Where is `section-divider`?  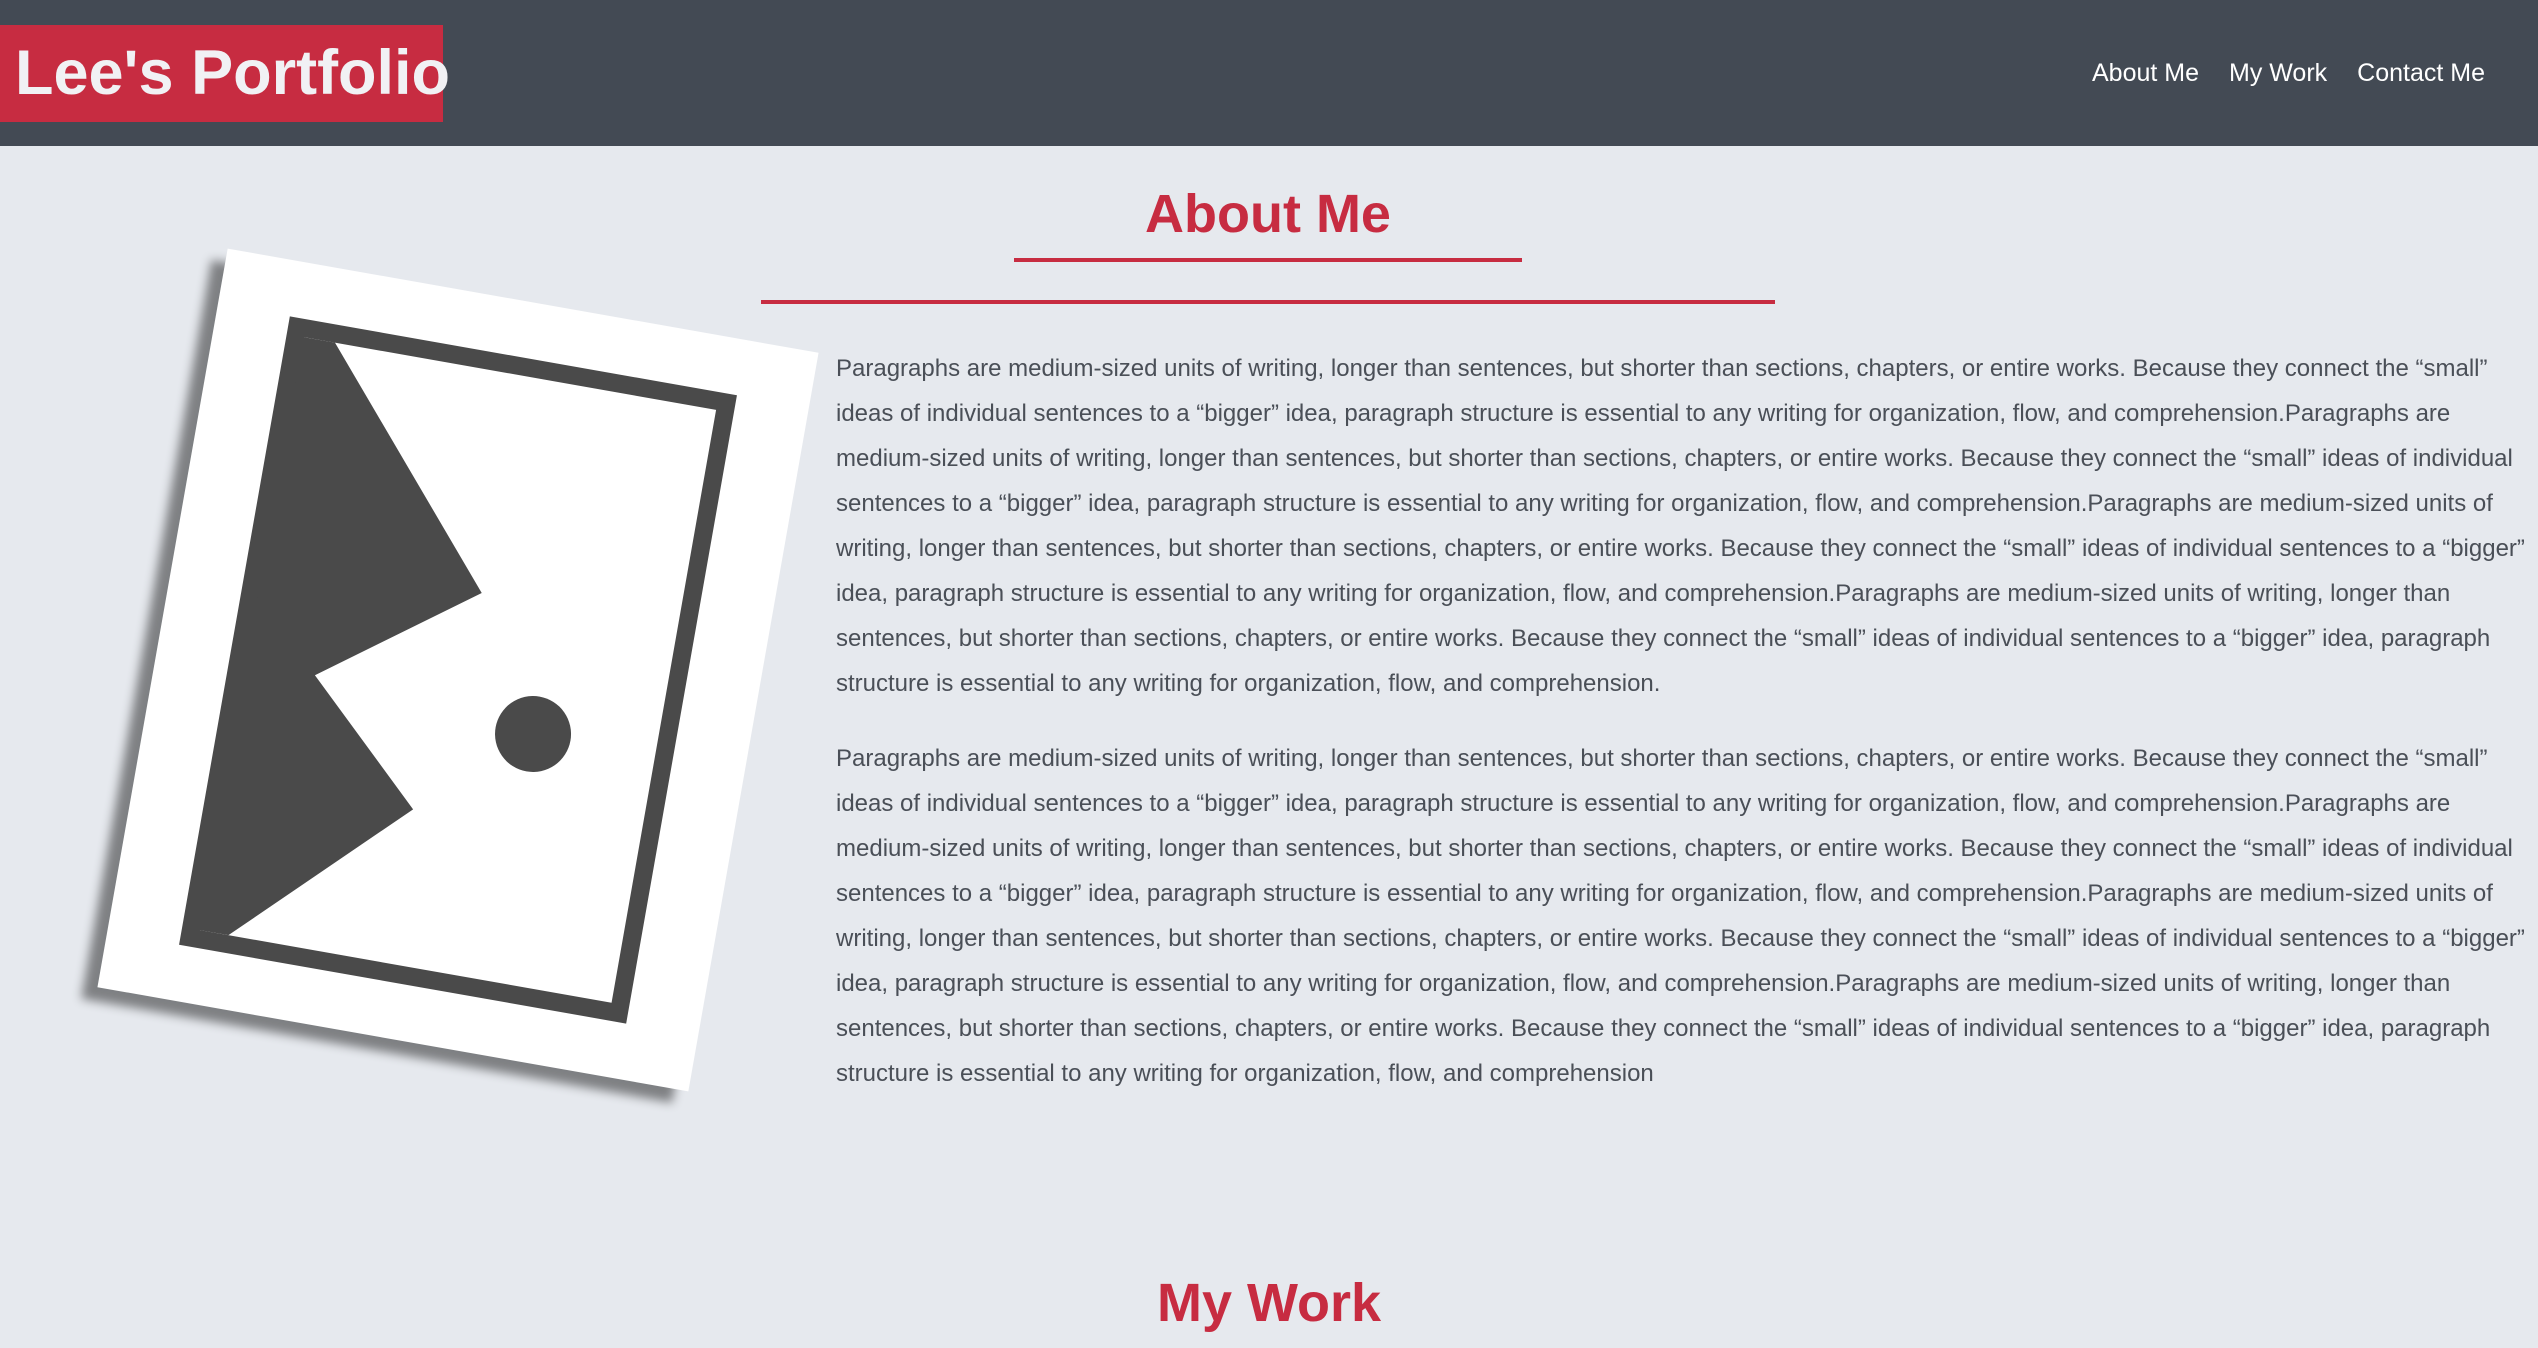 section-divider is located at coordinates (1268, 302).